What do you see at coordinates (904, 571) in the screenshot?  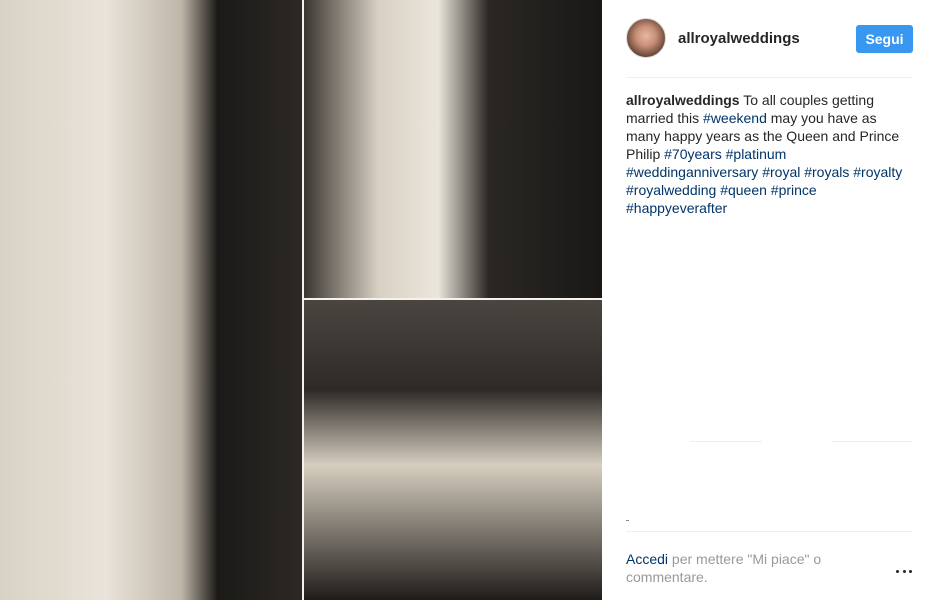 I see `more-options-icon` at bounding box center [904, 571].